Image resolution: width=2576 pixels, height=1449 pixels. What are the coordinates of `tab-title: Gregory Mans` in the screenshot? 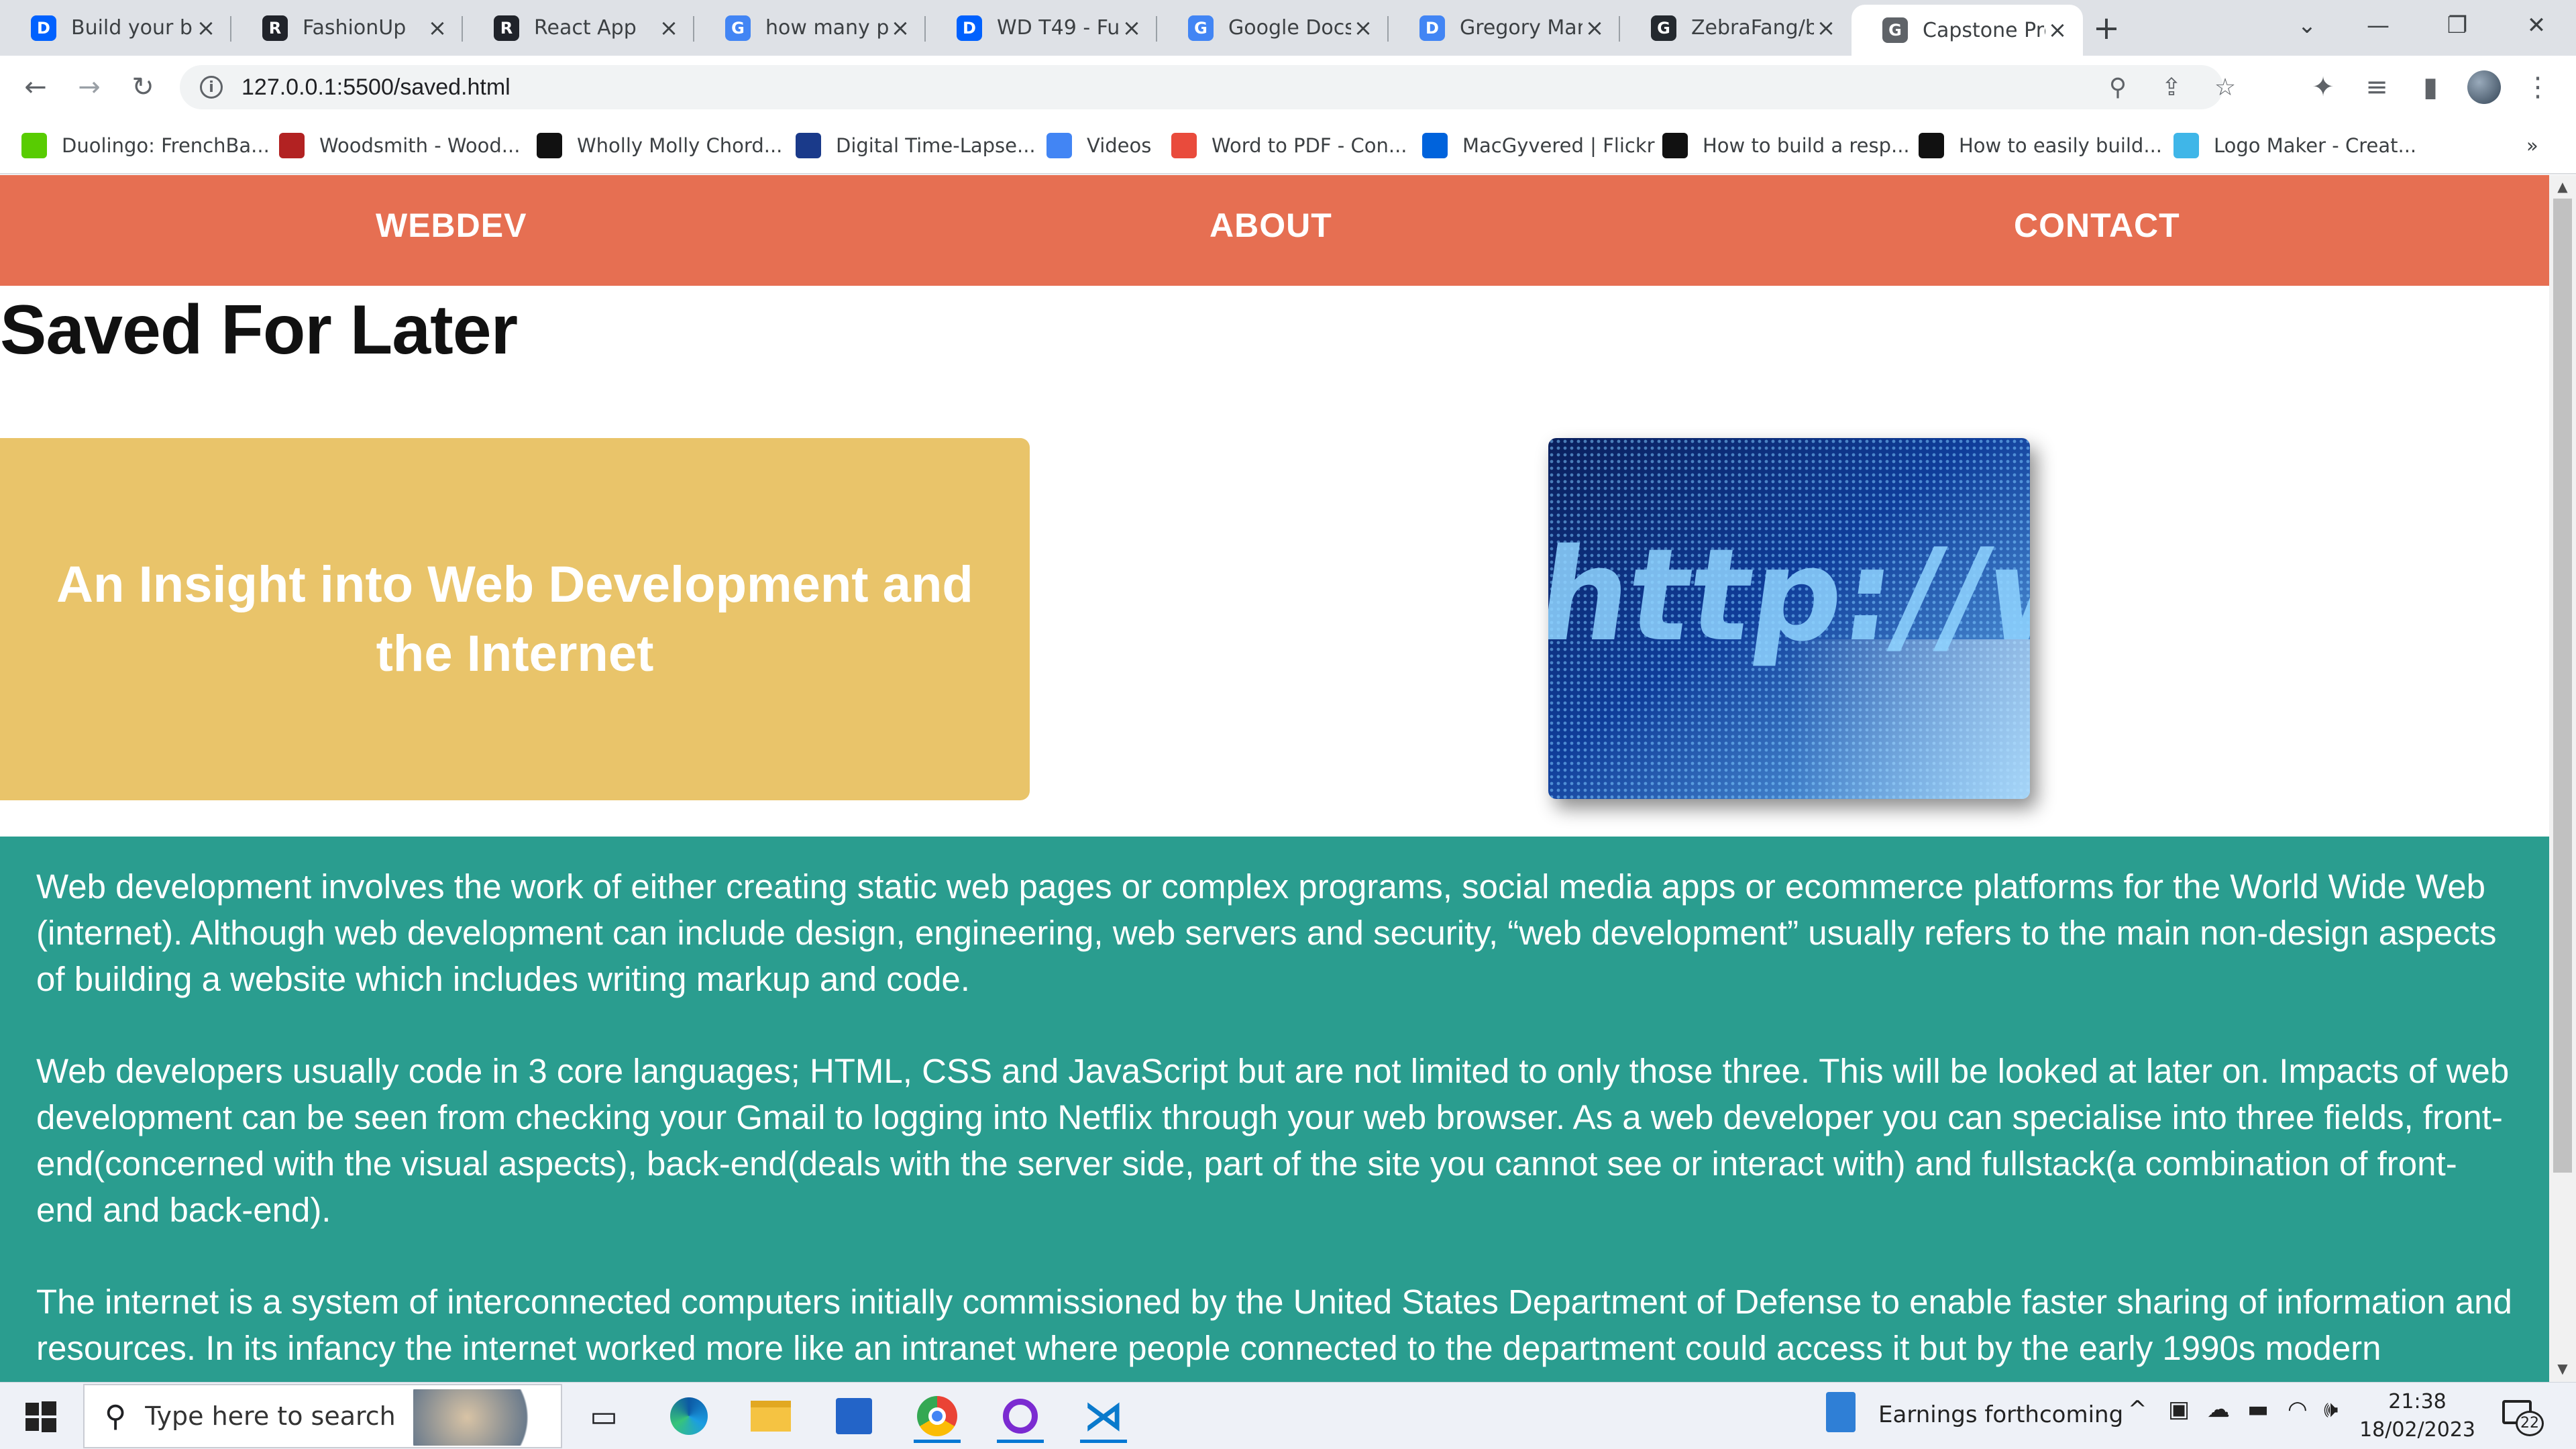 It's located at (1521, 28).